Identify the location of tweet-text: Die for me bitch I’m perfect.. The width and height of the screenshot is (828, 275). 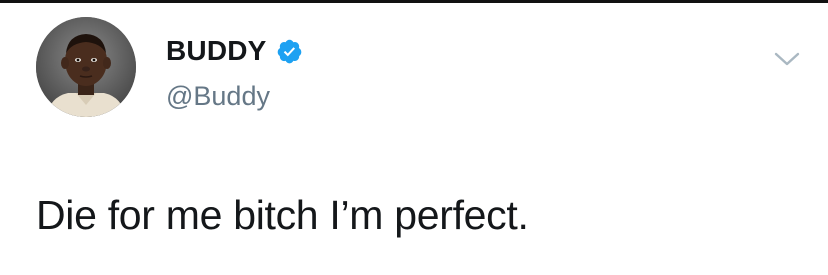
(282, 215).